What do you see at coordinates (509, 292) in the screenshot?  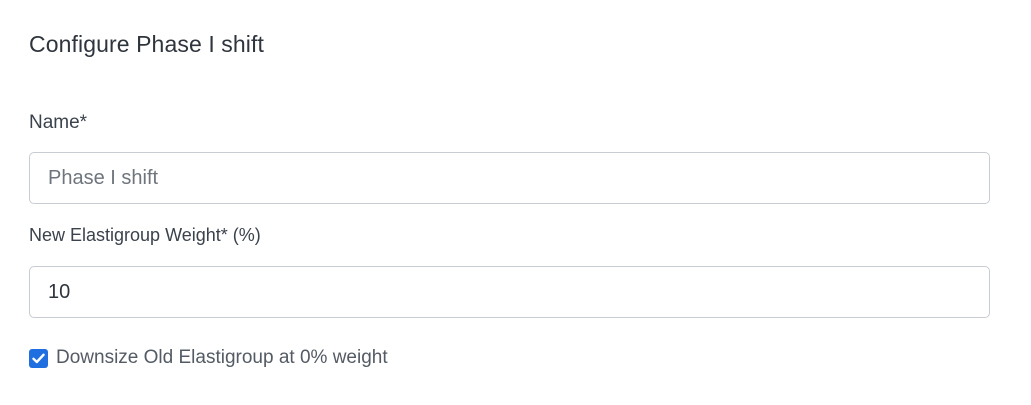 I see `weight-input` at bounding box center [509, 292].